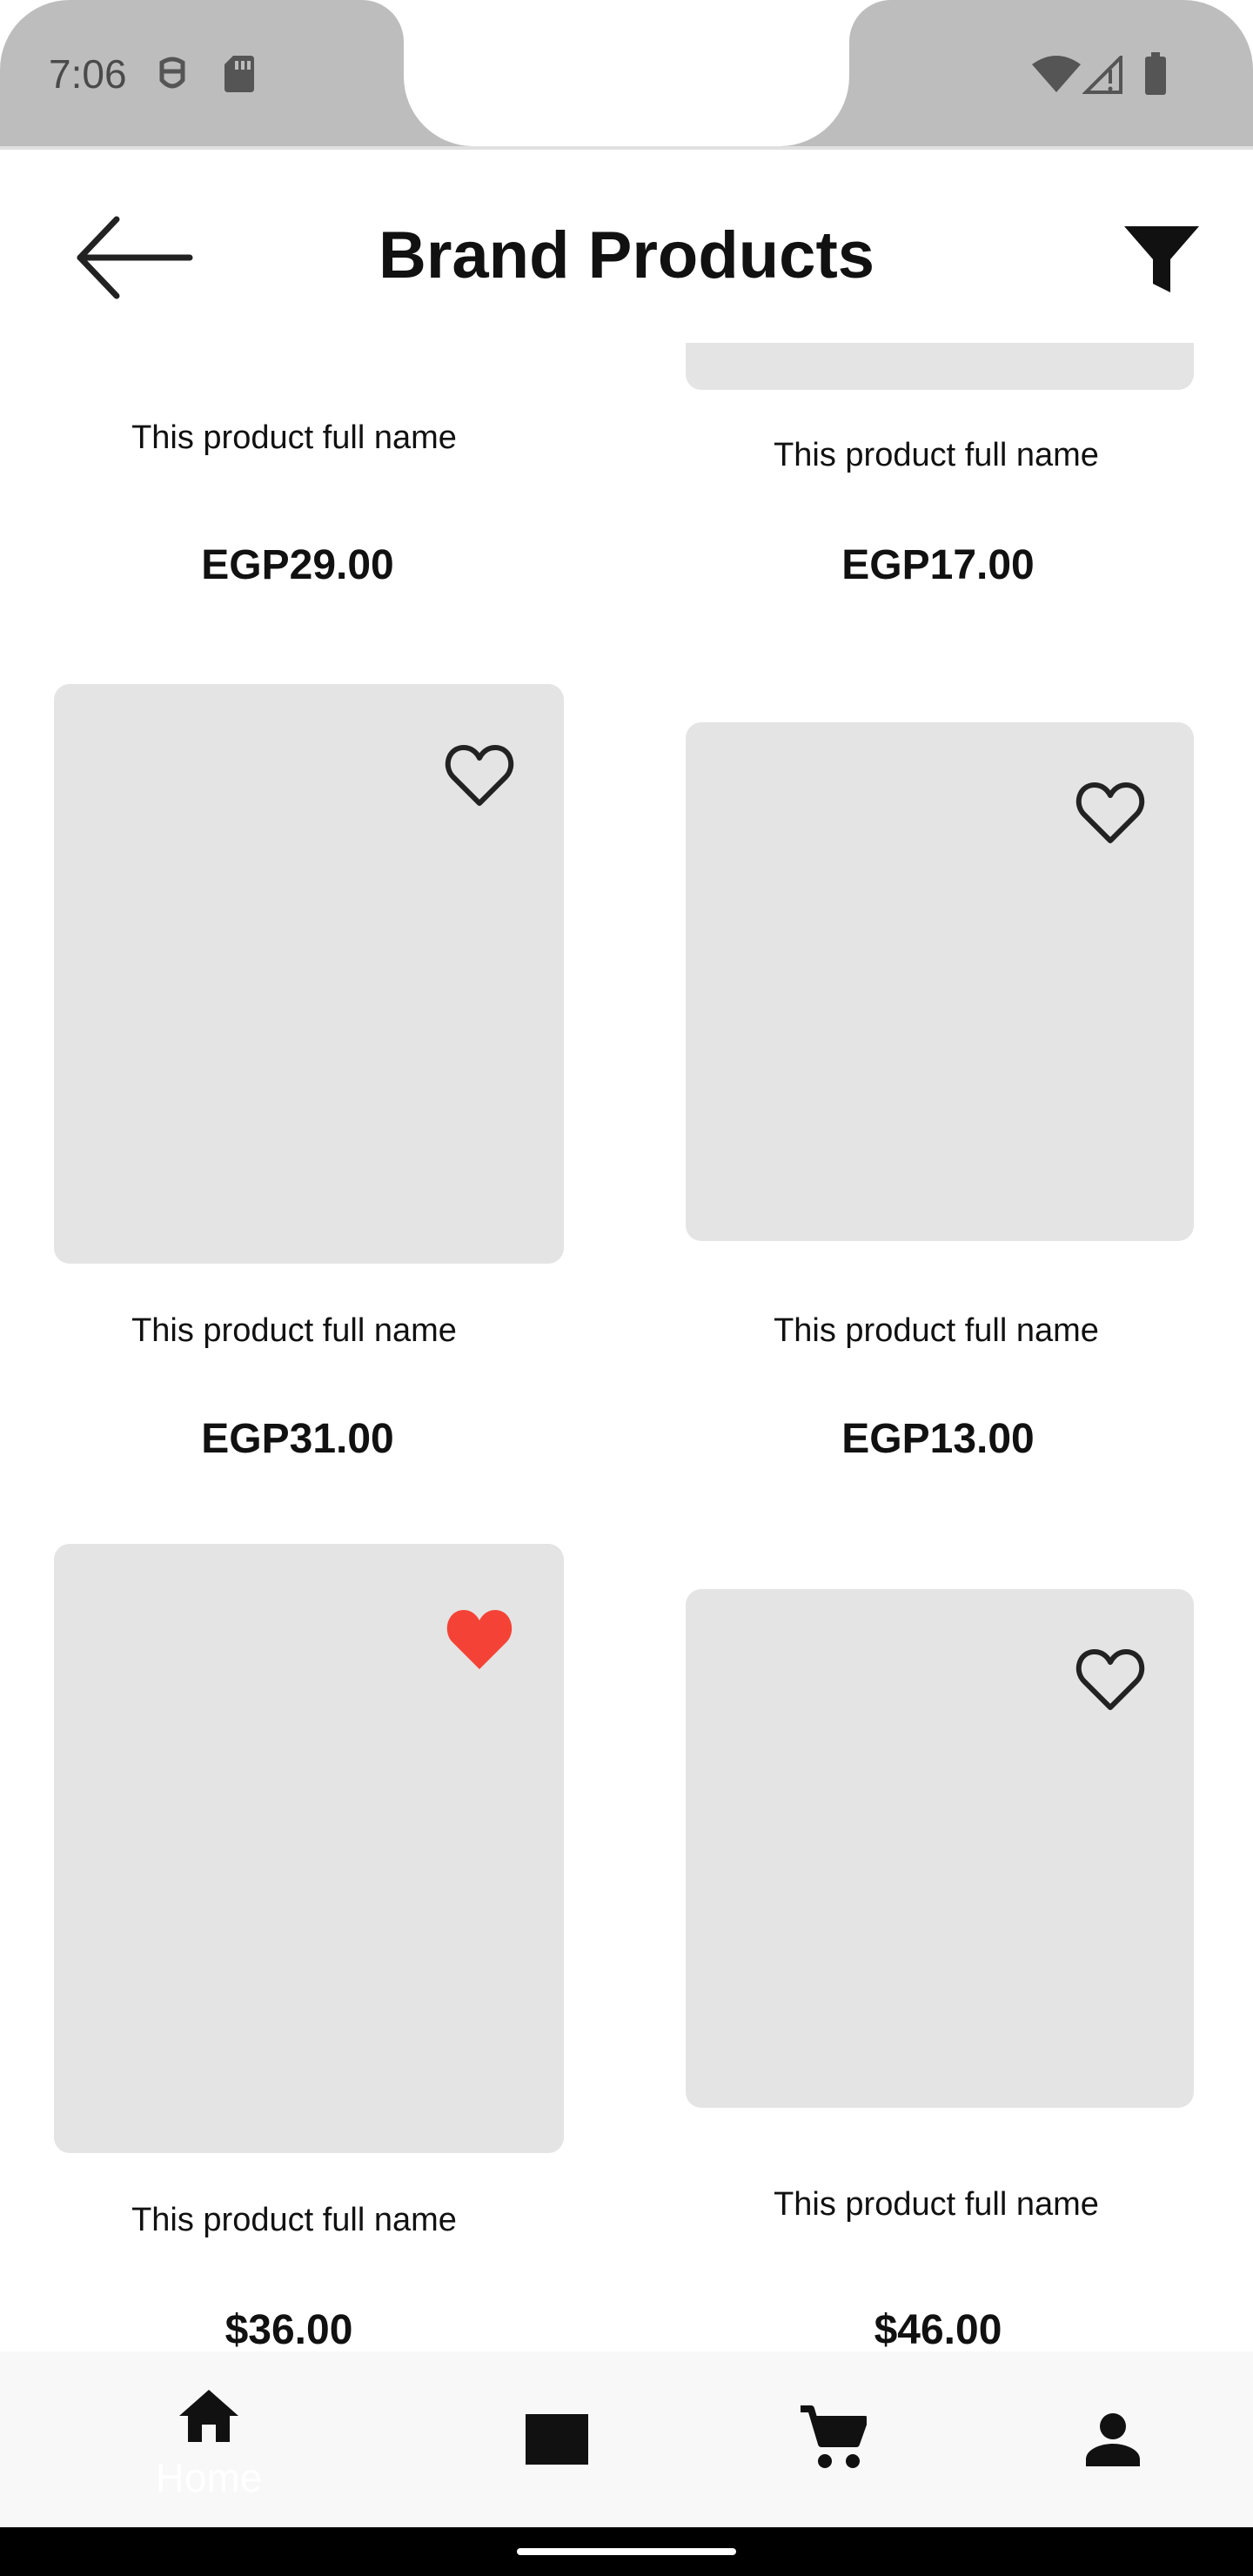 The width and height of the screenshot is (1253, 2576). I want to click on face-icon, so click(172, 76).